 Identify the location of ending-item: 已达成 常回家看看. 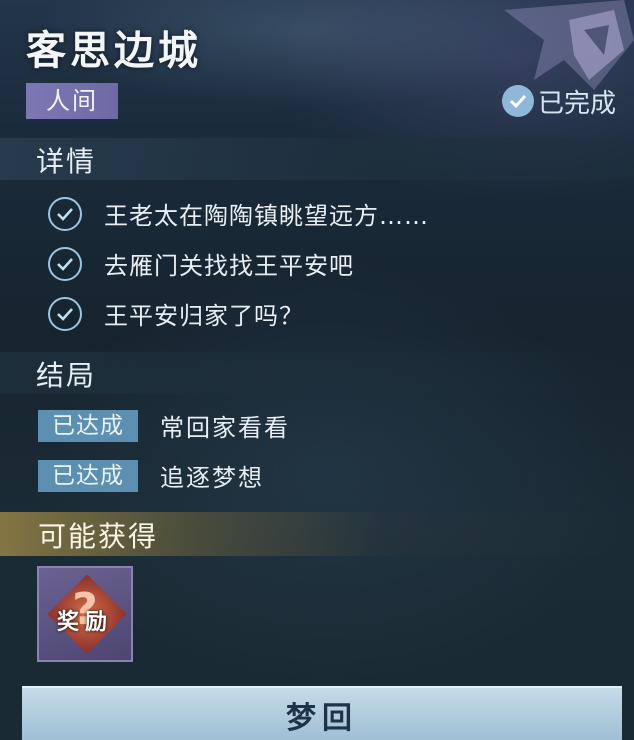
(164, 425).